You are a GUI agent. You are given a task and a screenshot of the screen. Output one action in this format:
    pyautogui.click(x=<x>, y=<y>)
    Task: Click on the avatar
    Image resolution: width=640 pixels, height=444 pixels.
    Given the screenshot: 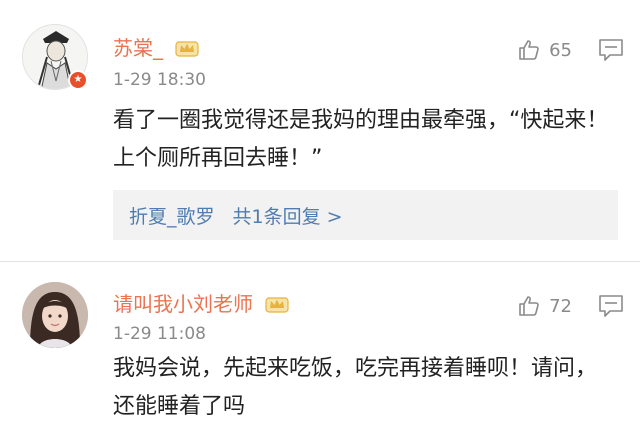 What is the action you would take?
    pyautogui.click(x=55, y=315)
    